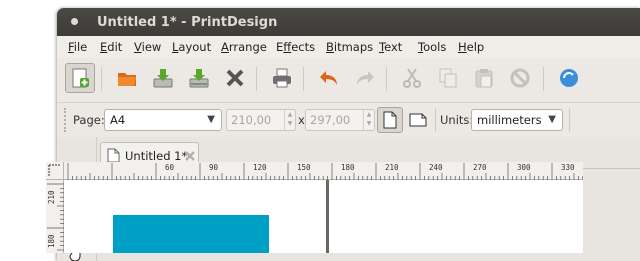 This screenshot has height=261, width=640. I want to click on close-x-icon, so click(235, 78).